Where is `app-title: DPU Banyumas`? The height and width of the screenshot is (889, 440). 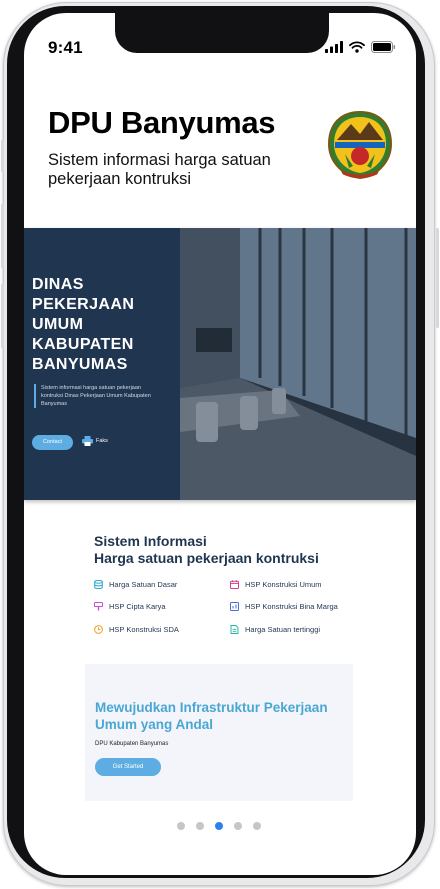
app-title: DPU Banyumas is located at coordinates (162, 122).